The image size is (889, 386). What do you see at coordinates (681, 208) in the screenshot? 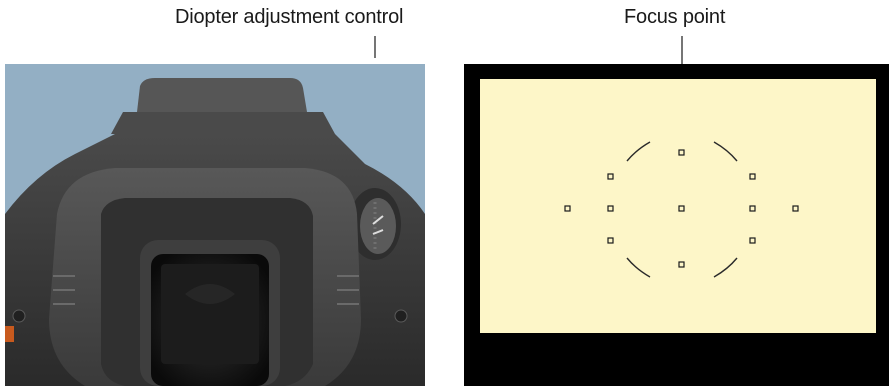
I see `focus-point-center` at bounding box center [681, 208].